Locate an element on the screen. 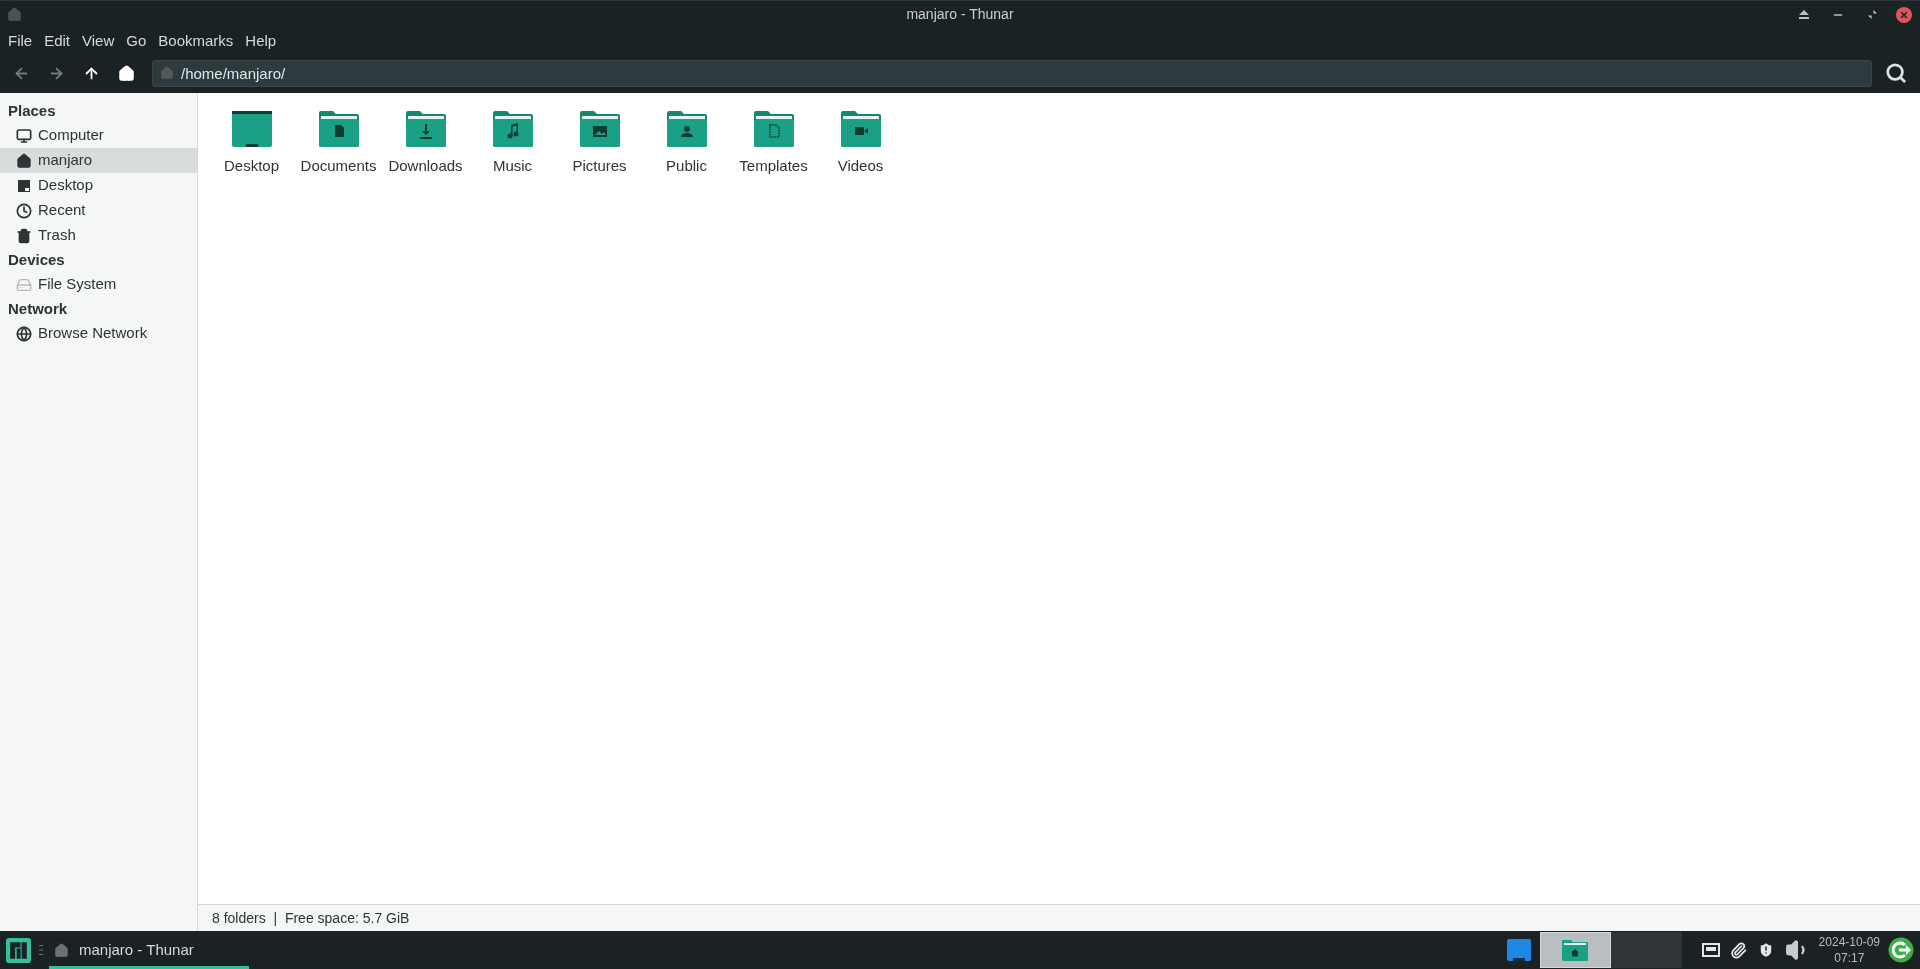 Image resolution: width=1920 pixels, height=969 pixels. location-field: /home/manjaro/ is located at coordinates (1012, 73).